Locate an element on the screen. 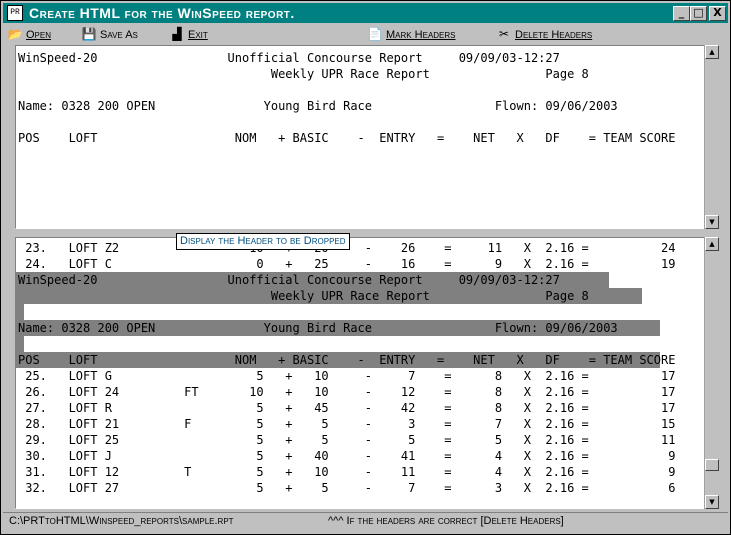  tooltip: Display the Header to be Dropped is located at coordinates (263, 241).